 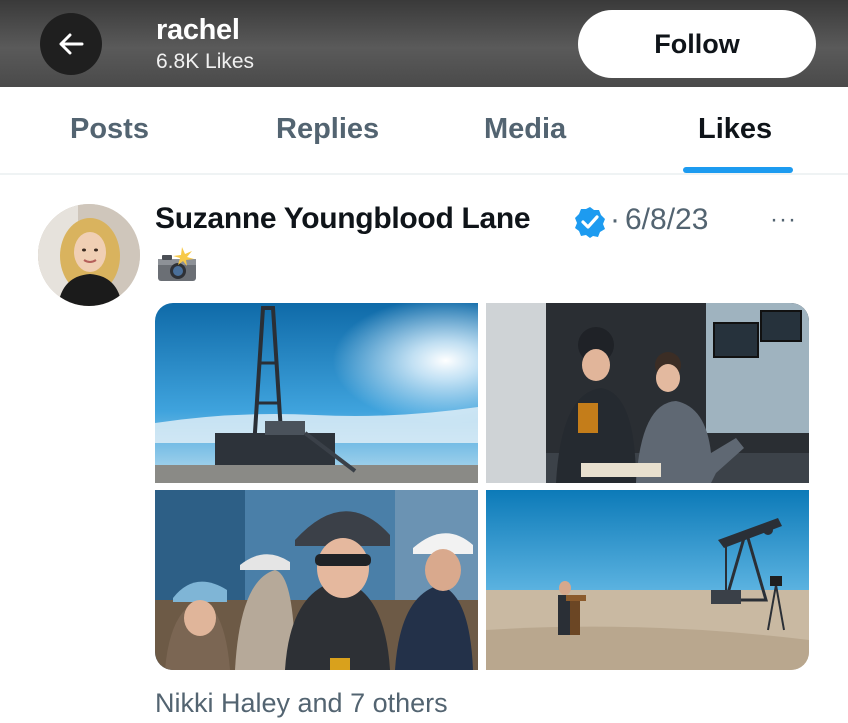 What do you see at coordinates (783, 220) in the screenshot?
I see `more-options-icon: ···` at bounding box center [783, 220].